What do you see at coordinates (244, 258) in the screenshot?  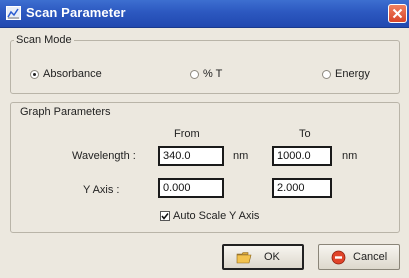 I see `folder-icon` at bounding box center [244, 258].